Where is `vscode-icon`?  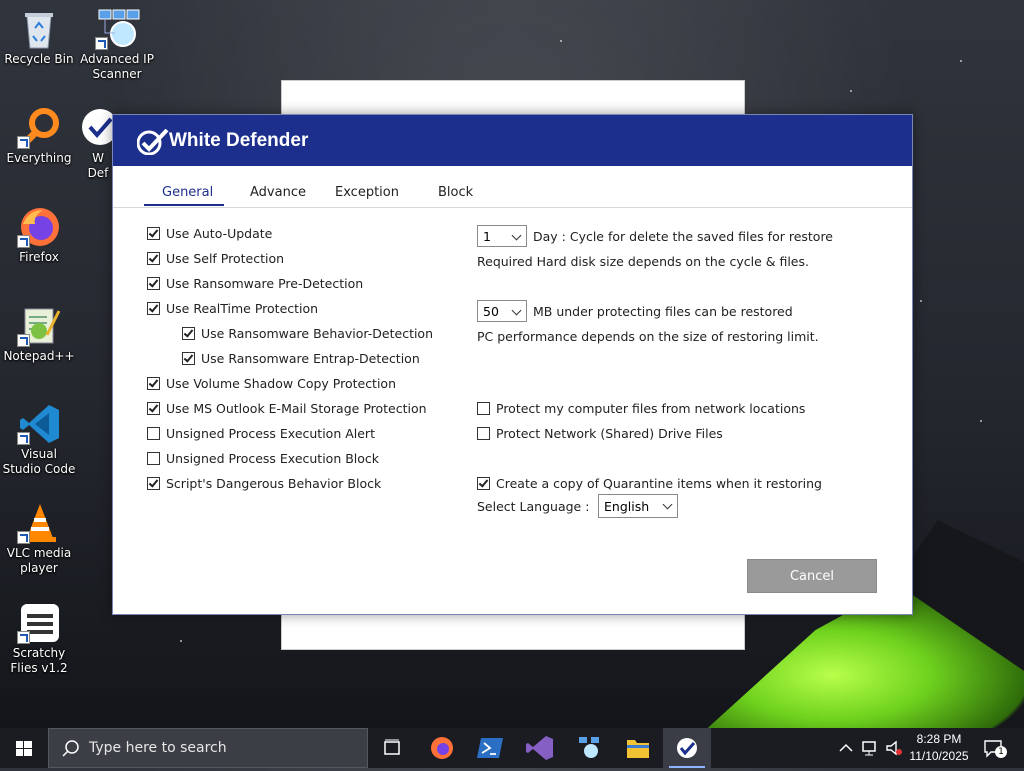 vscode-icon is located at coordinates (38, 424).